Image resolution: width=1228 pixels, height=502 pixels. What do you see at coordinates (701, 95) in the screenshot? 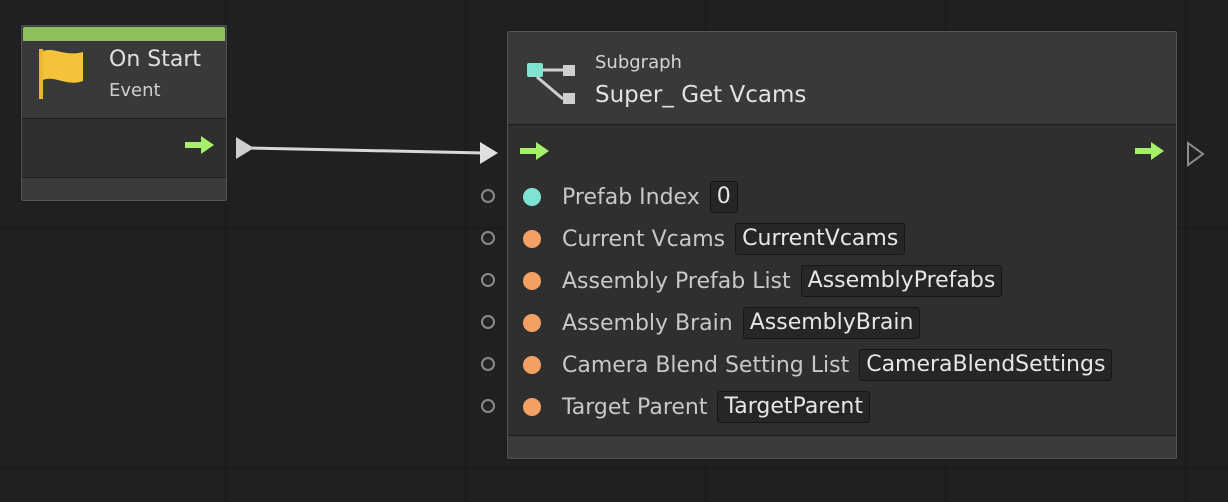
I see `subgraph-name: Super_ Get Vcams` at bounding box center [701, 95].